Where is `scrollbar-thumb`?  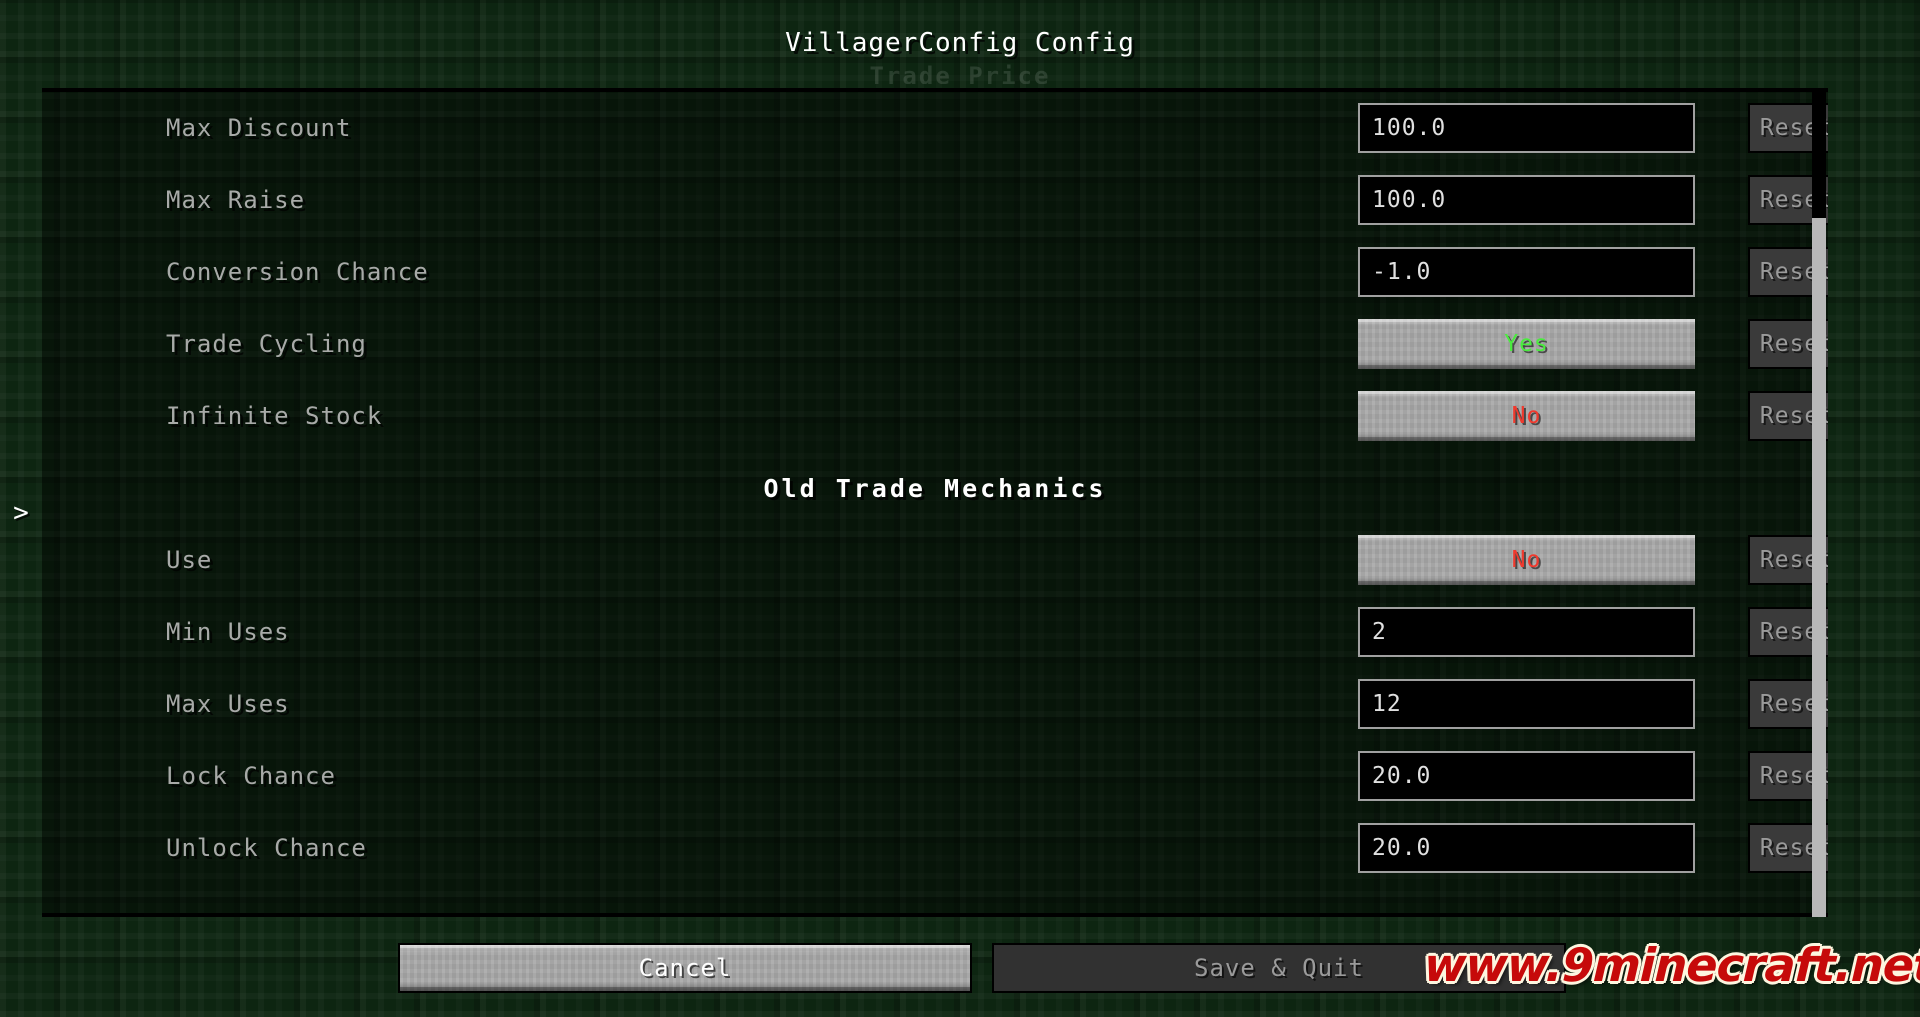 scrollbar-thumb is located at coordinates (1819, 567).